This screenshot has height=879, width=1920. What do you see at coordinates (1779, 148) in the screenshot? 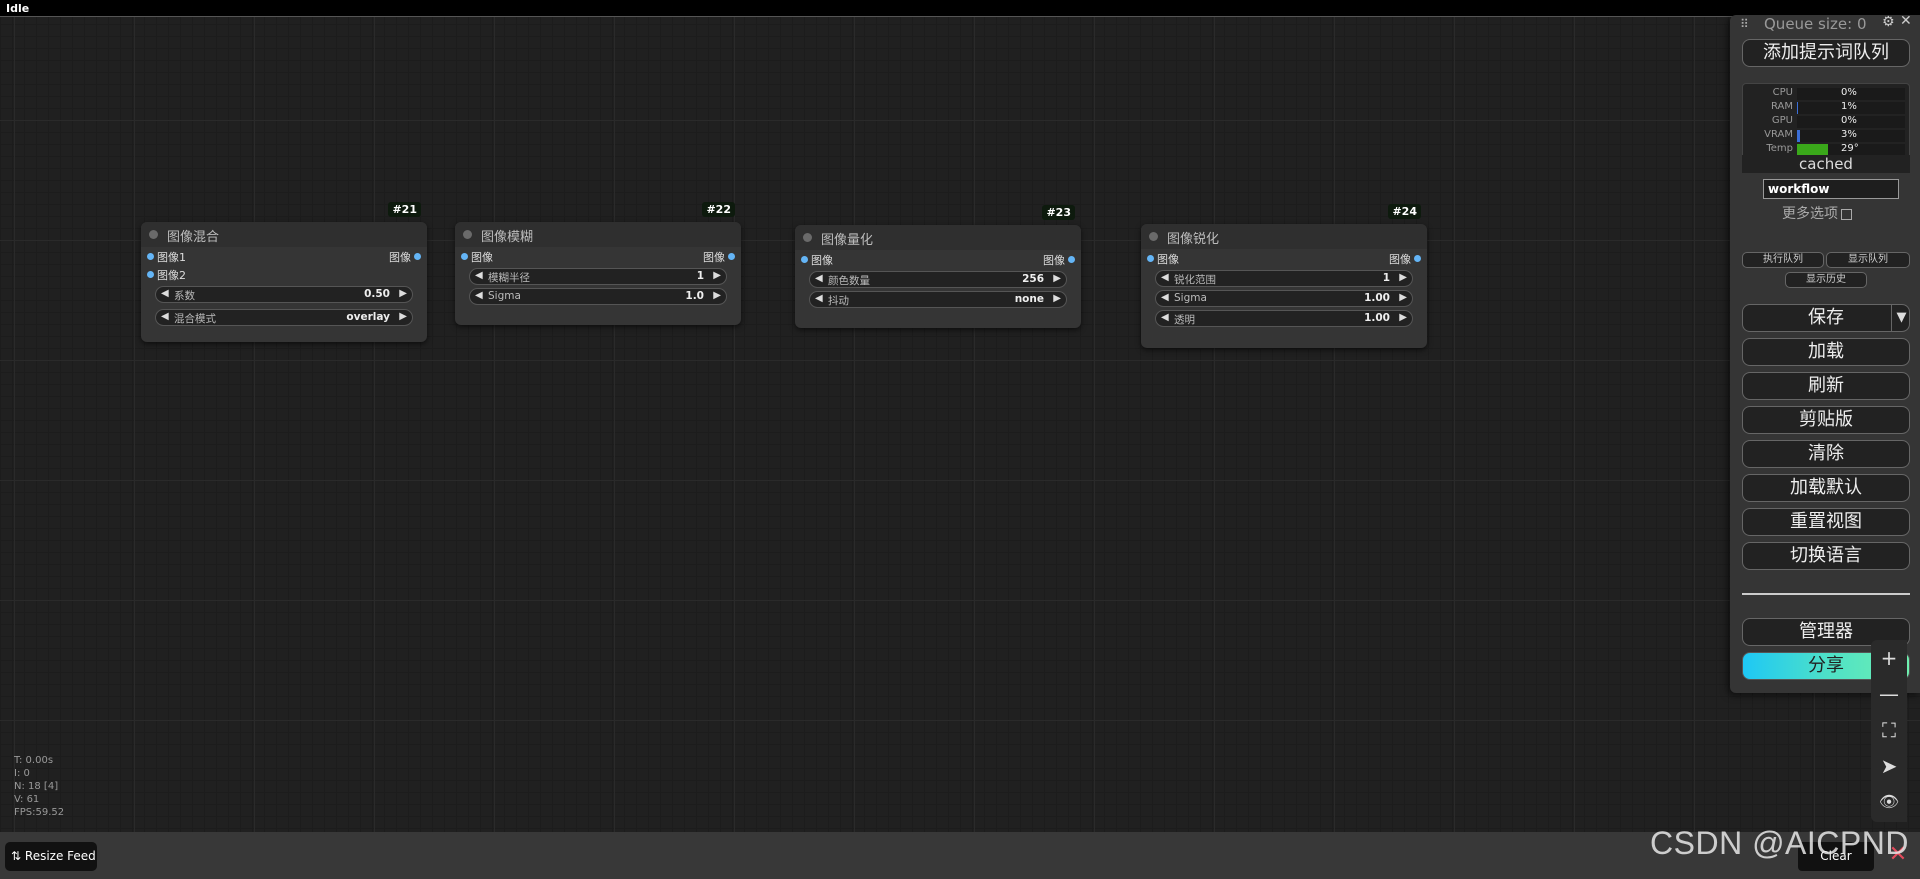
I see `stat-label: Temp` at bounding box center [1779, 148].